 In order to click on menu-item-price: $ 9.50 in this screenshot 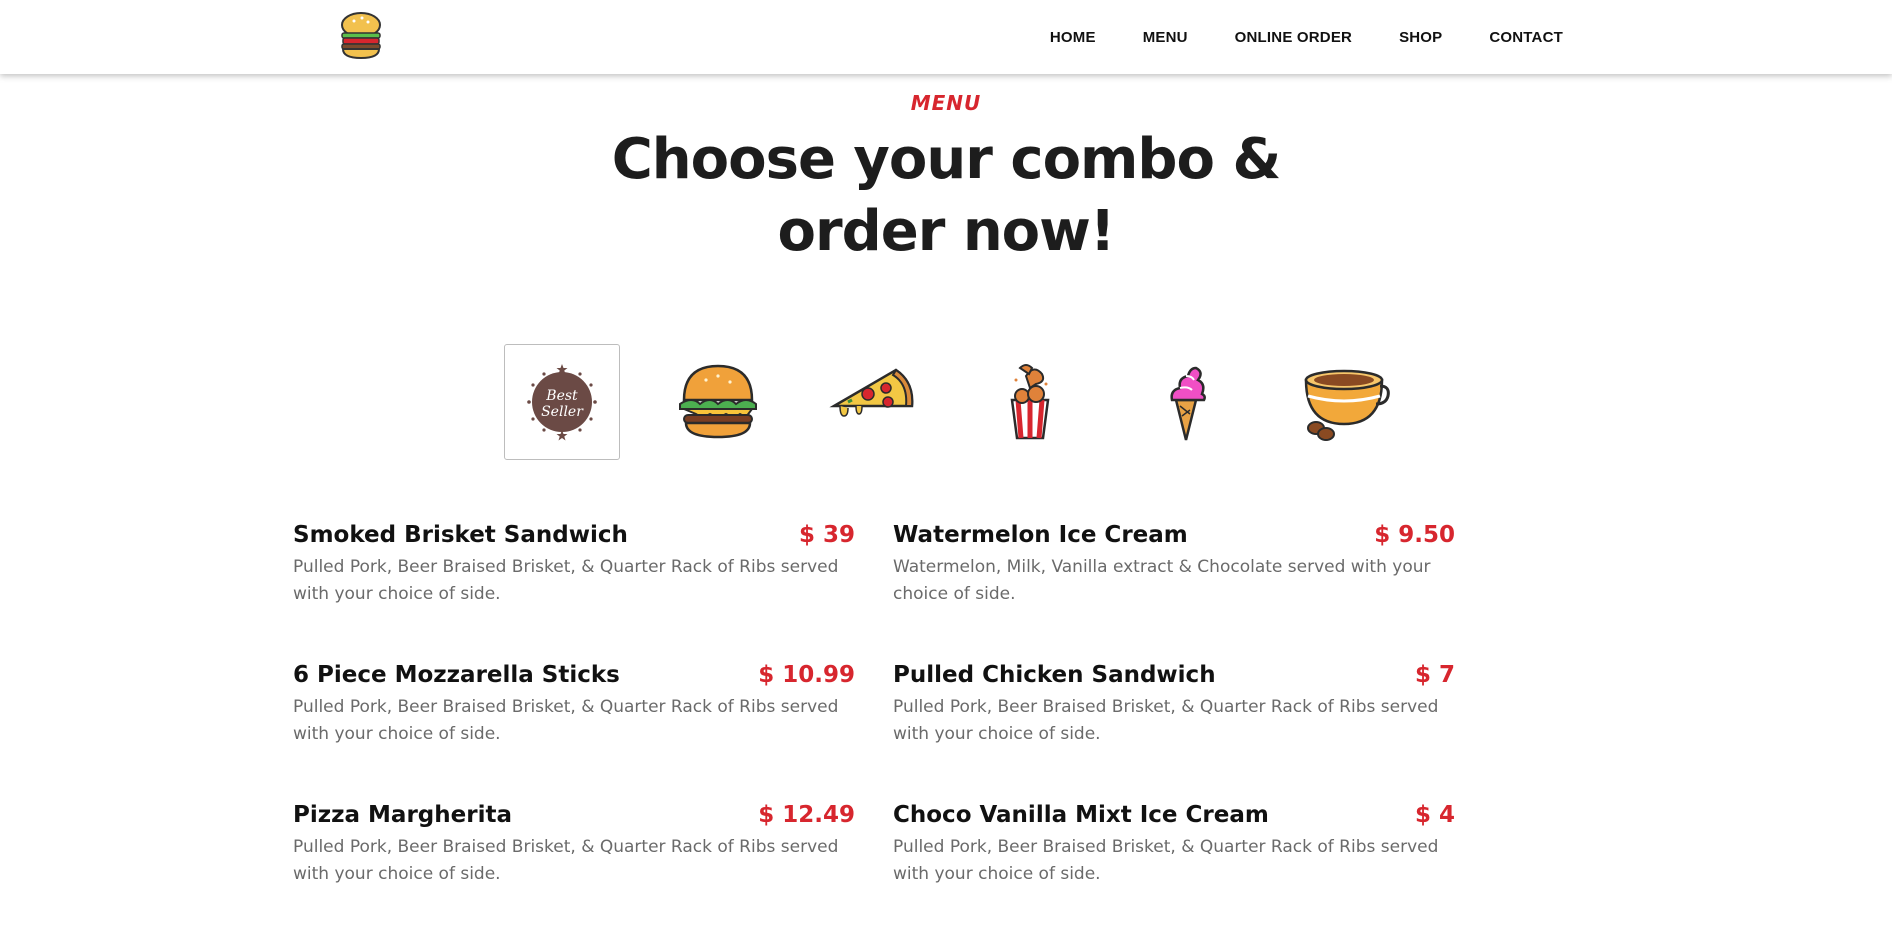, I will do `click(1414, 535)`.